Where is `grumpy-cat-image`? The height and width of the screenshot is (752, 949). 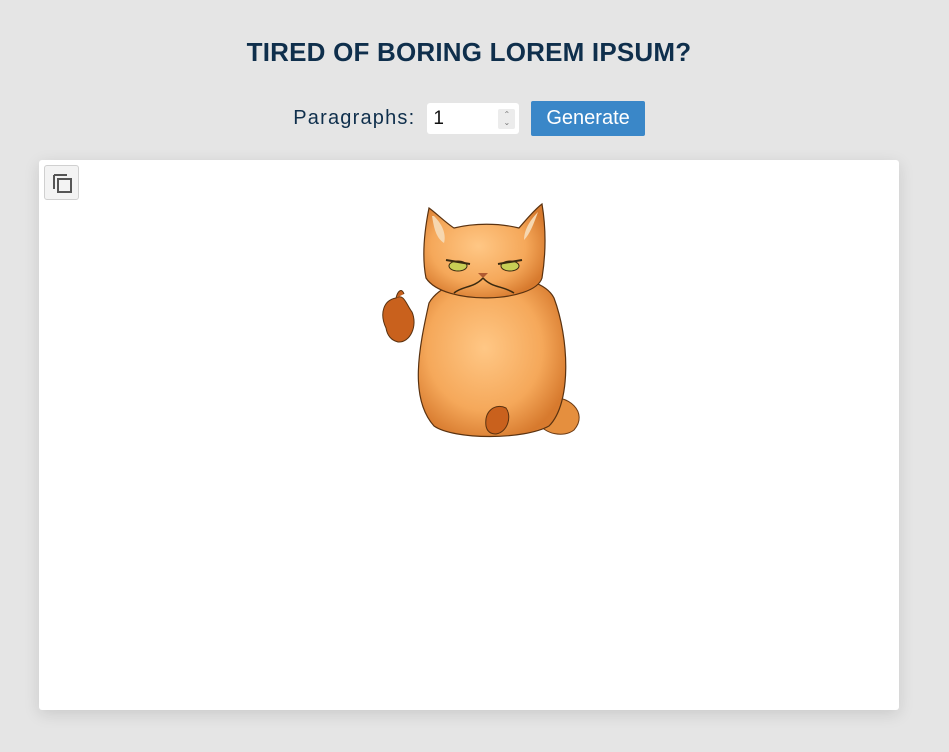
grumpy-cat-image is located at coordinates (481, 320).